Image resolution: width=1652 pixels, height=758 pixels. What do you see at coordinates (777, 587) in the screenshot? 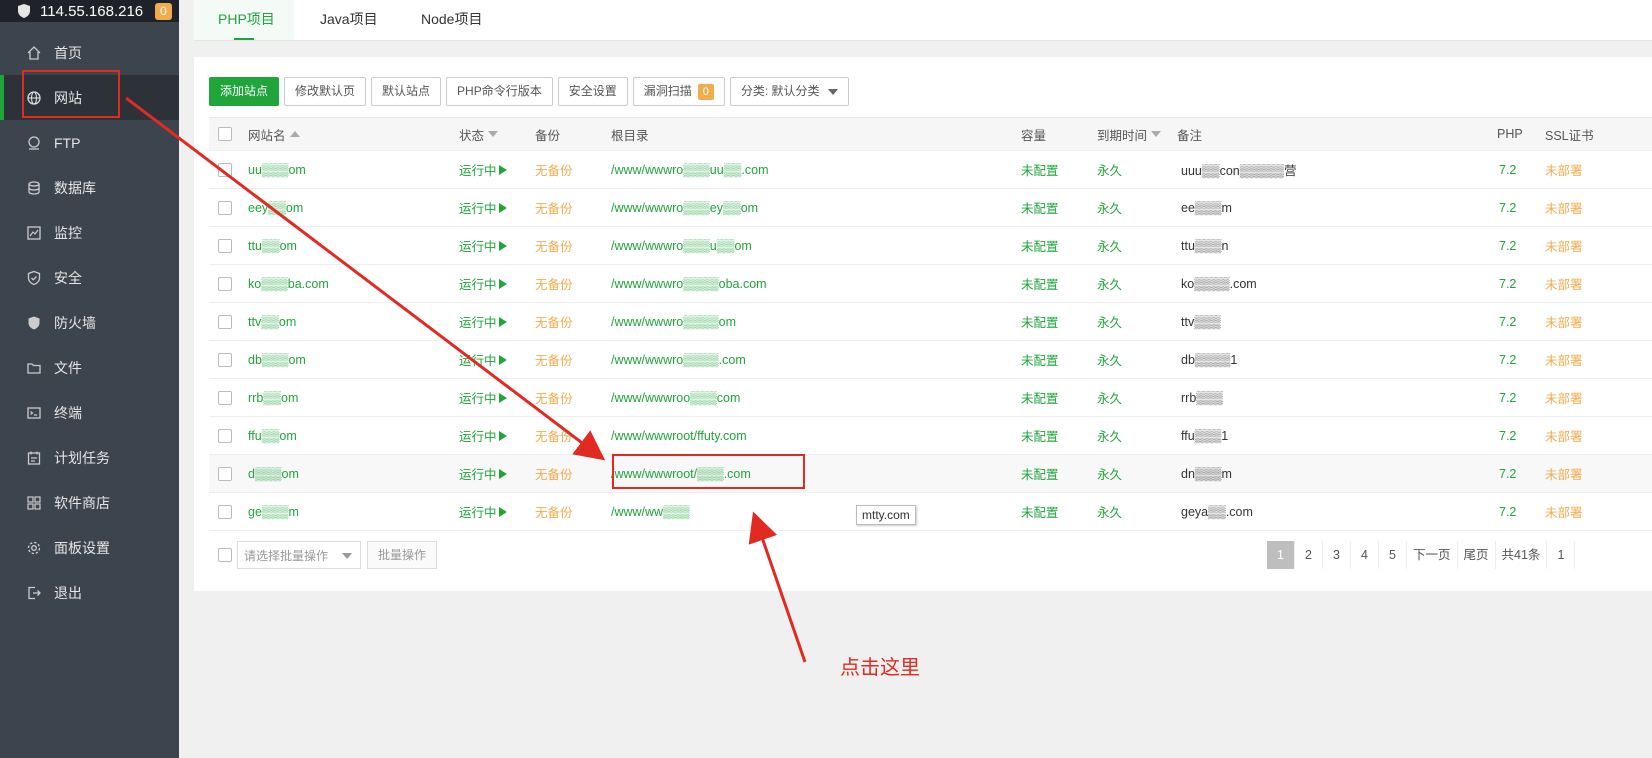
I see `arrow-from-note` at bounding box center [777, 587].